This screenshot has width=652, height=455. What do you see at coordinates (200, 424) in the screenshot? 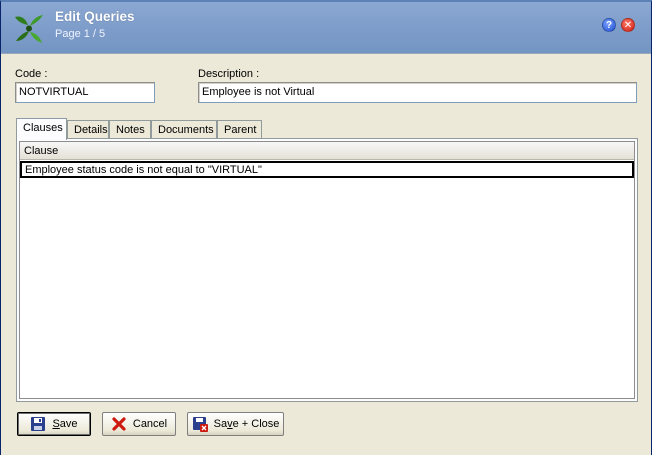
I see `save-close-icon` at bounding box center [200, 424].